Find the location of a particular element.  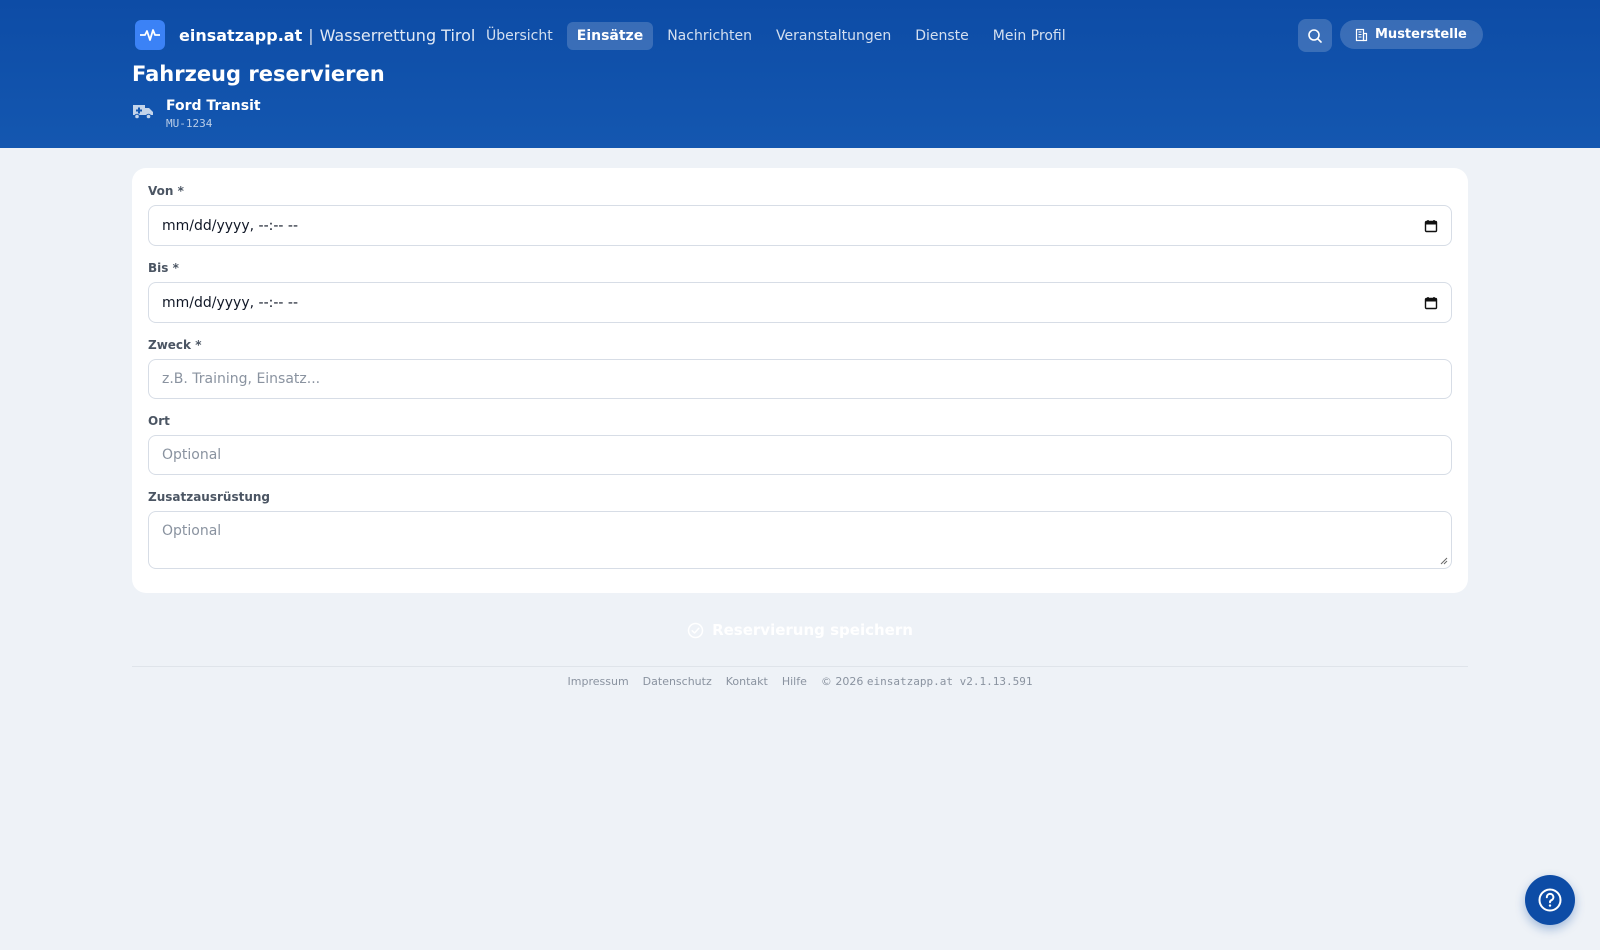

help-icon is located at coordinates (1550, 900).